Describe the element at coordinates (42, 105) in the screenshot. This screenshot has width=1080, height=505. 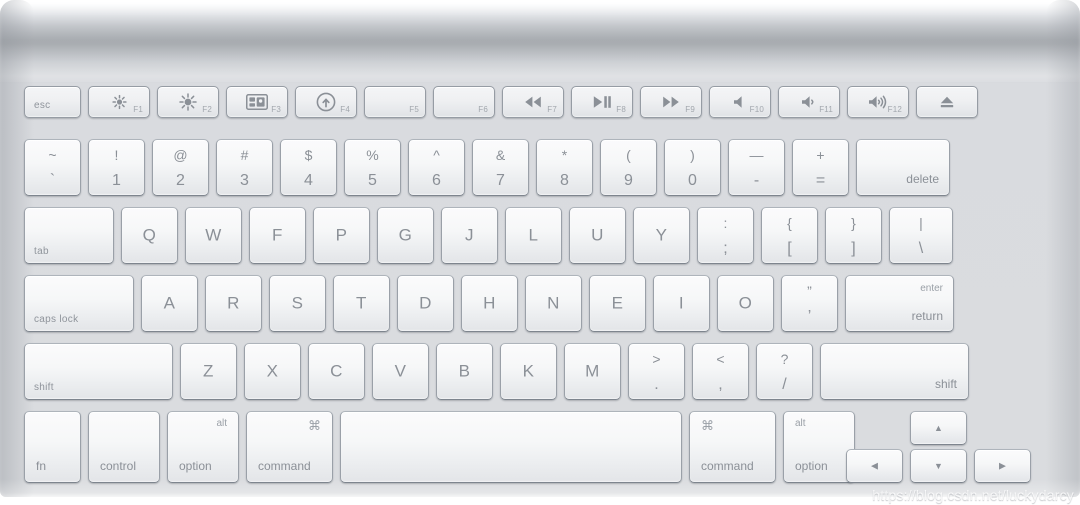
I see `key-label: esc` at that location.